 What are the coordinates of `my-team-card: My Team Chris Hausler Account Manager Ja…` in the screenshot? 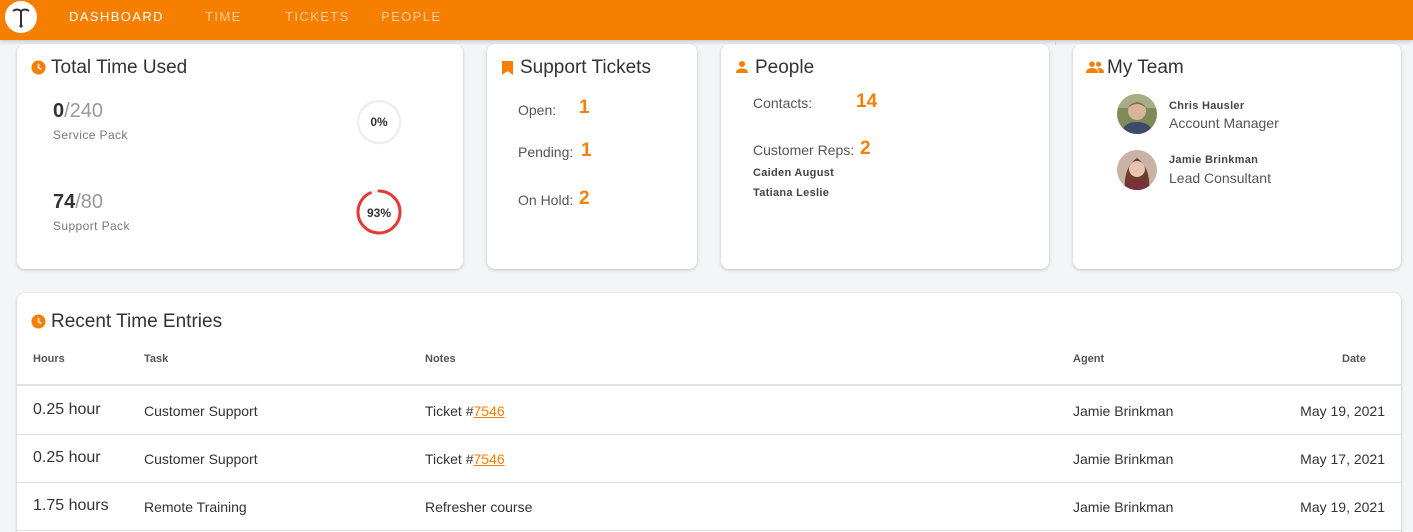 It's located at (1237, 156).